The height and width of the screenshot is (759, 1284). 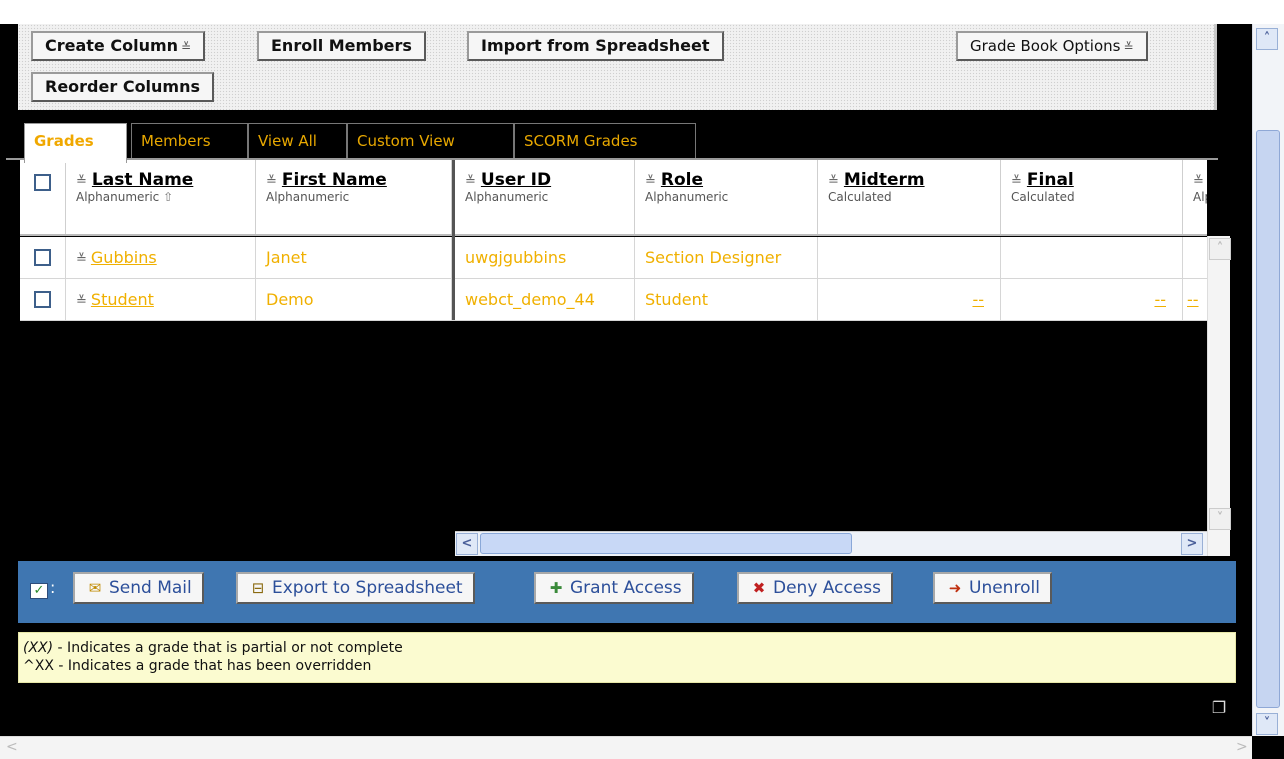 I want to click on row-select-cell, so click(x=43, y=299).